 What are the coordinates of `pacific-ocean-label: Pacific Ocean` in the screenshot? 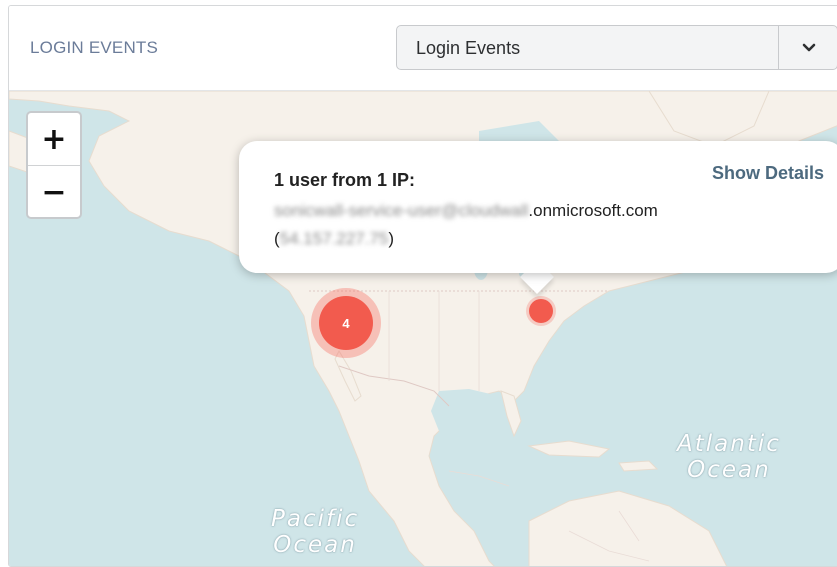 It's located at (315, 532).